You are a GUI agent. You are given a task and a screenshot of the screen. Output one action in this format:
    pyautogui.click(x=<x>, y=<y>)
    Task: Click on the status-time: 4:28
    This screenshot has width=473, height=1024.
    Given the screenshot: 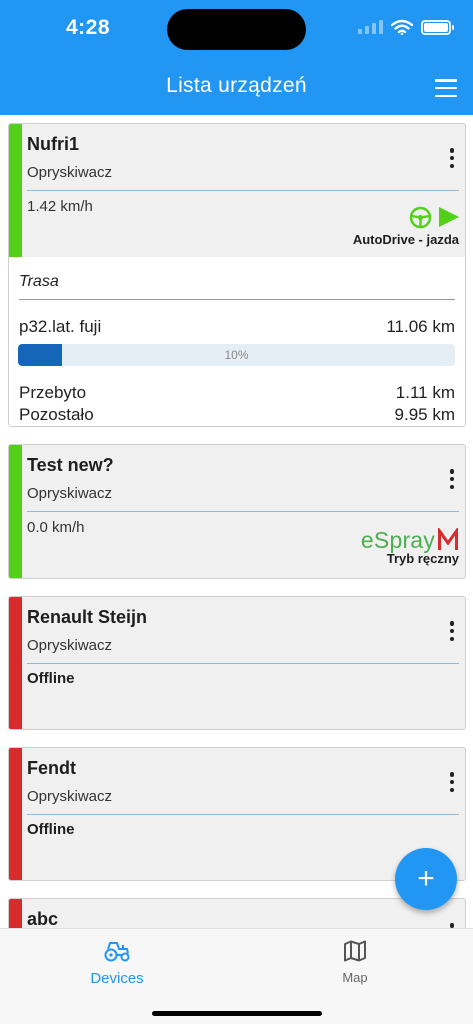 What is the action you would take?
    pyautogui.click(x=88, y=27)
    